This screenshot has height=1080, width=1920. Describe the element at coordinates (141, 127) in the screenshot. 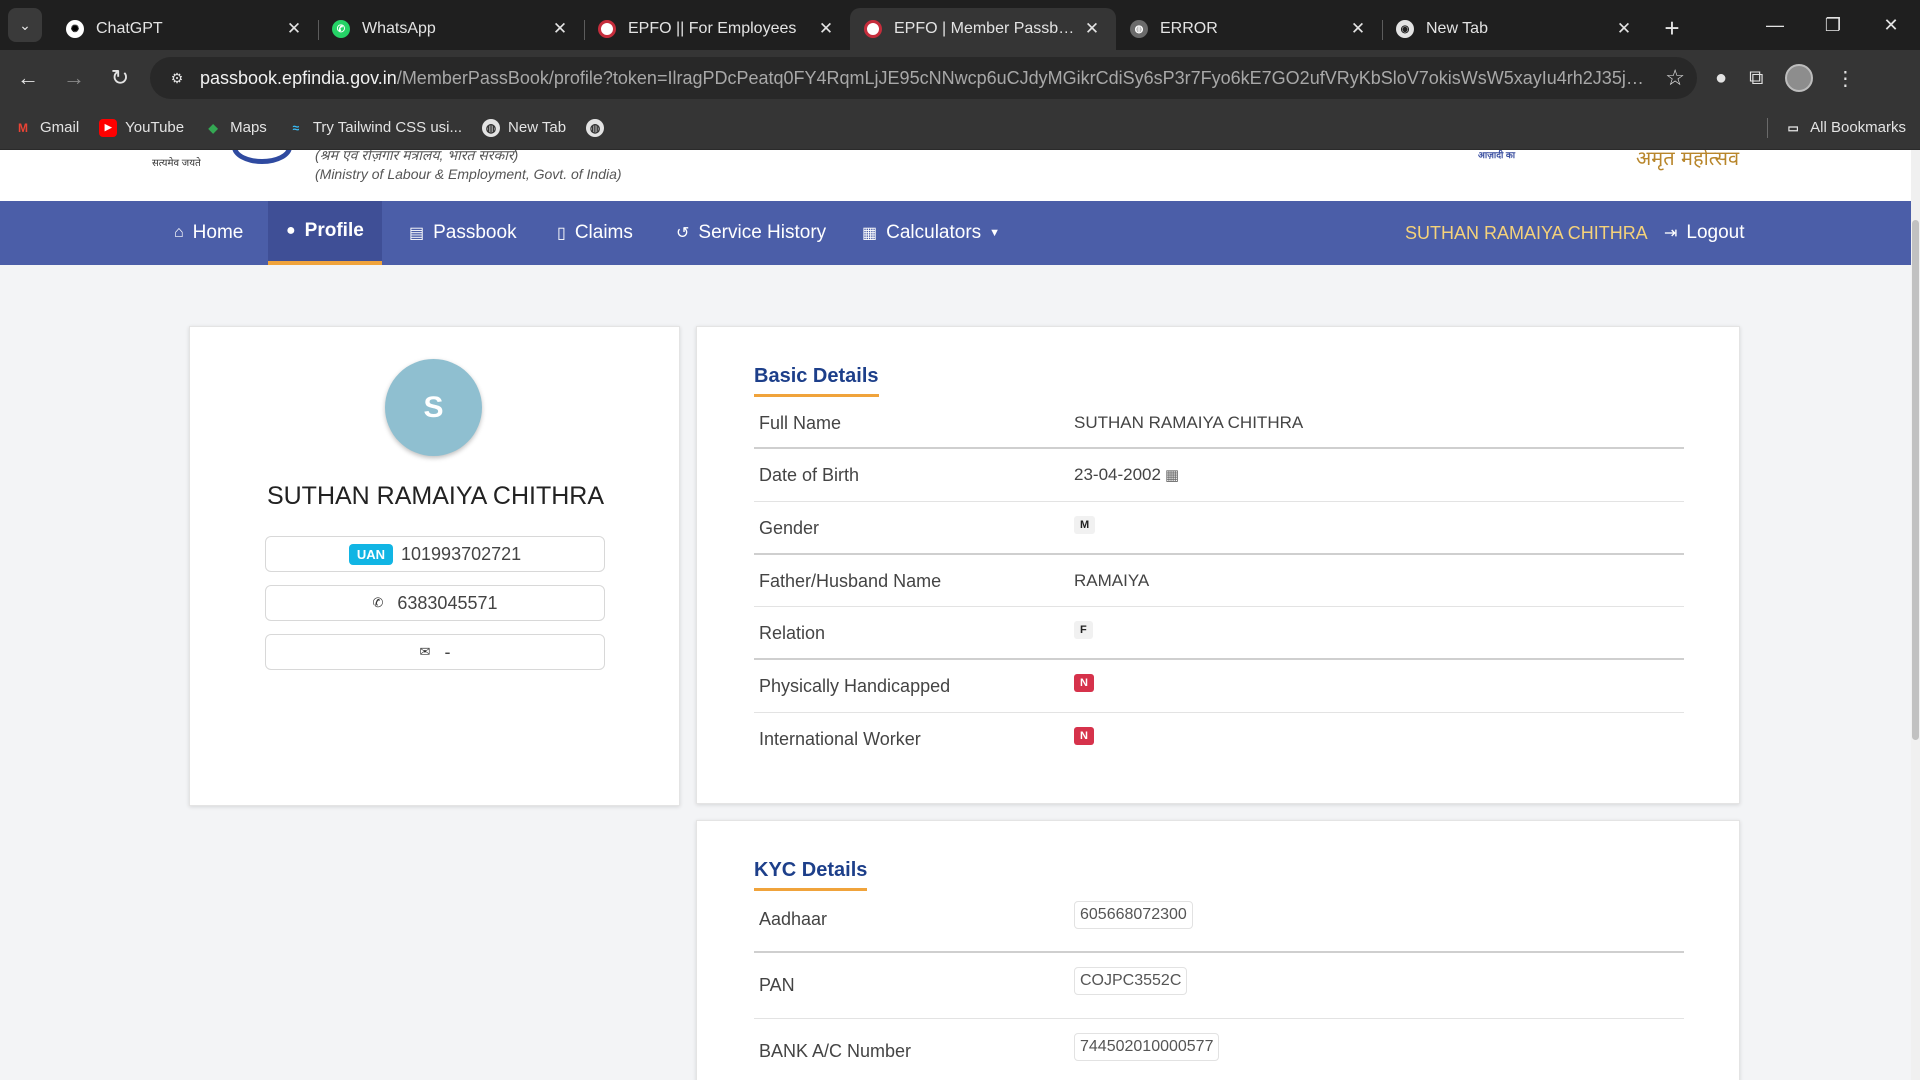

I see `bookmark-youtube: ▶ YouTube` at that location.